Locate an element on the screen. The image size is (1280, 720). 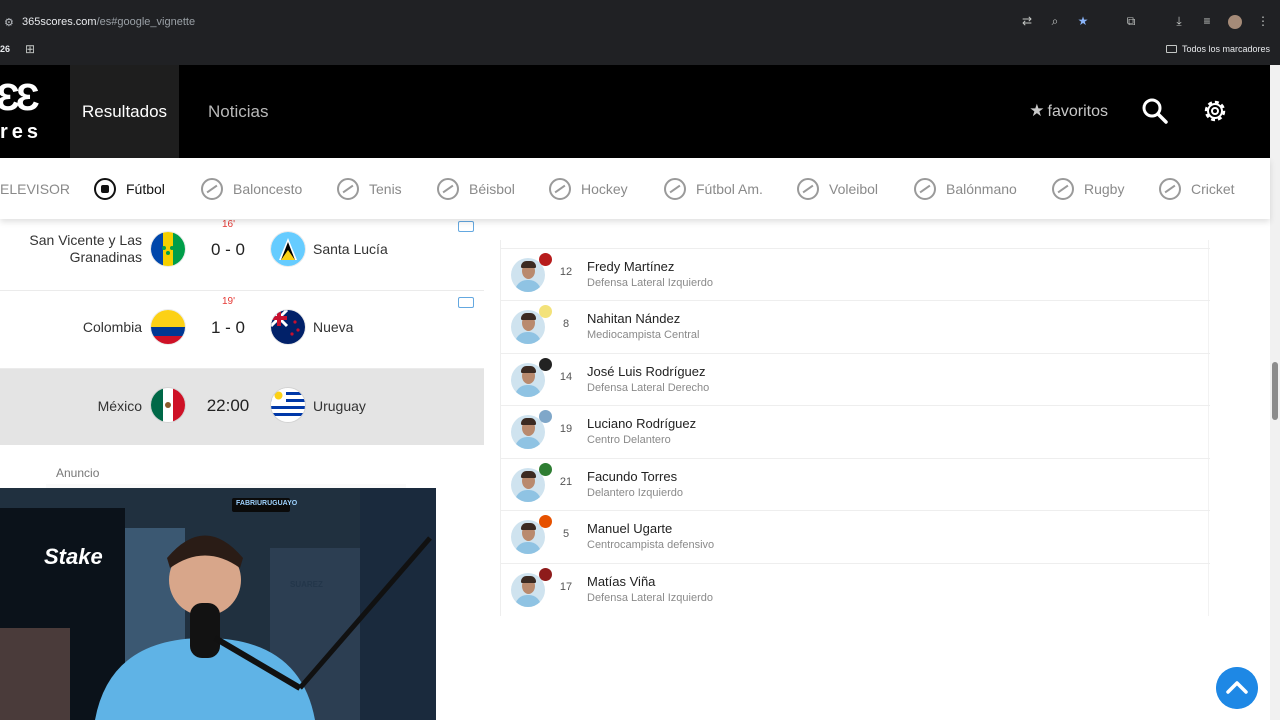
player-row: 17 Matías Viña Defensa Lateral Izquierdo is located at coordinates (855, 589).